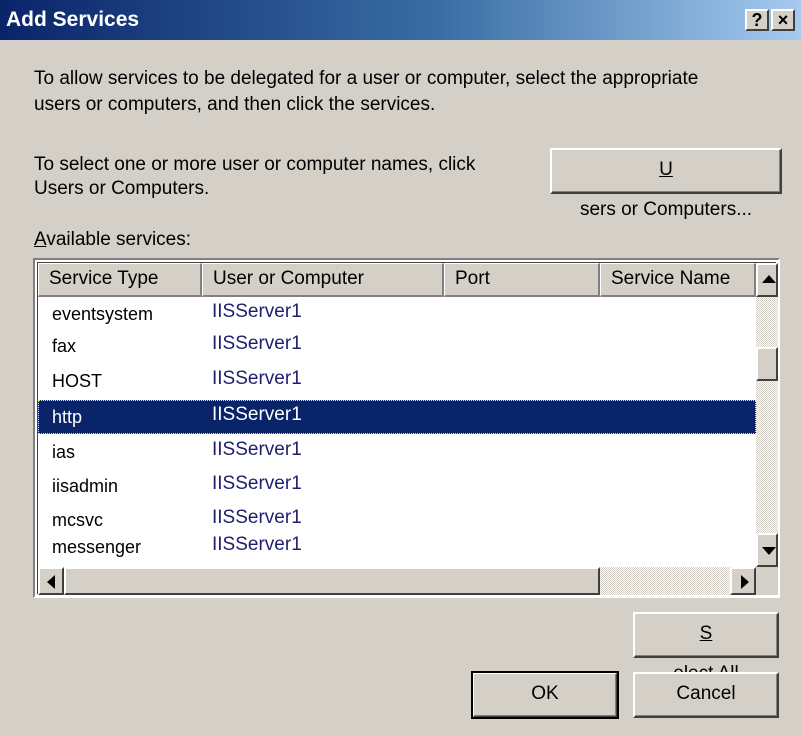 The width and height of the screenshot is (801, 736). I want to click on cancel-label: Cancel, so click(706, 693).